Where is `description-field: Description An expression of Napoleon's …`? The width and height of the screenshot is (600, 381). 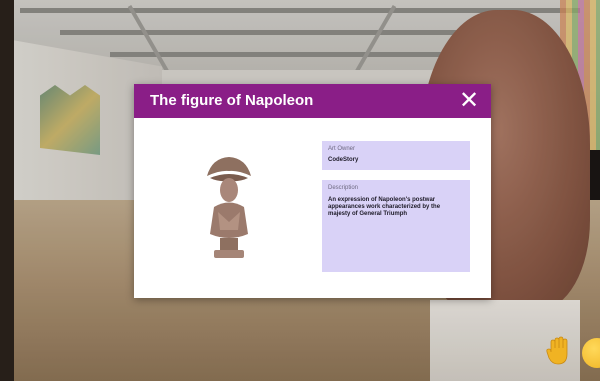 description-field: Description An expression of Napoleon's … is located at coordinates (396, 226).